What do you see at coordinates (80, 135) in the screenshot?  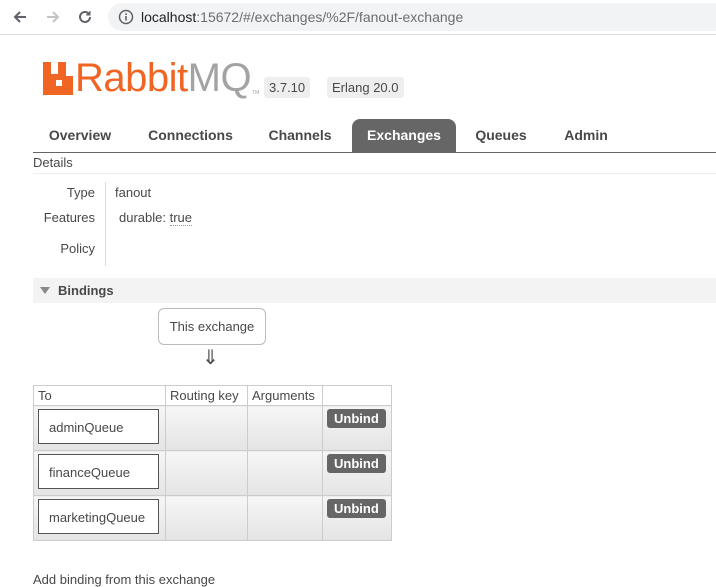 I see `tab-overview: Overview` at bounding box center [80, 135].